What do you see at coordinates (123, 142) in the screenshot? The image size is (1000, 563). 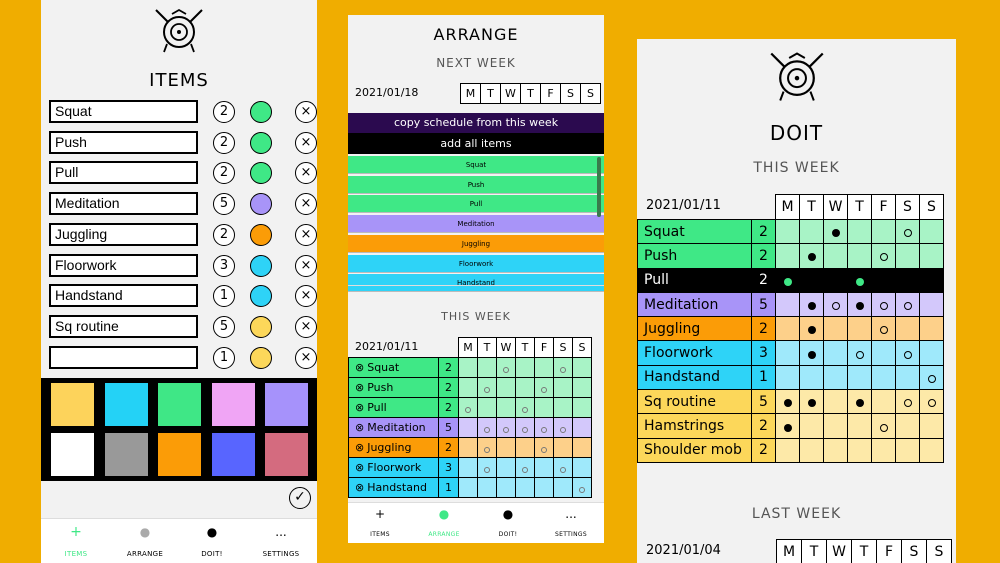 I see `item-name-input: Push` at bounding box center [123, 142].